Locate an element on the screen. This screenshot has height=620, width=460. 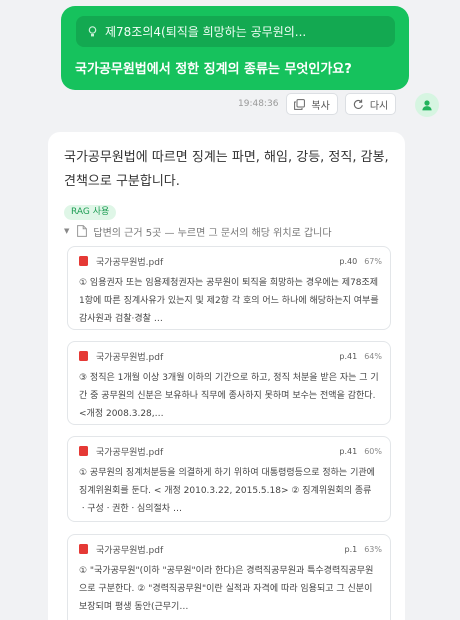
sources-toggle: ▼ 답변의 근거 5곳 — 누르면 그 문서의 해당 위치로 갑니다 is located at coordinates (198, 231).